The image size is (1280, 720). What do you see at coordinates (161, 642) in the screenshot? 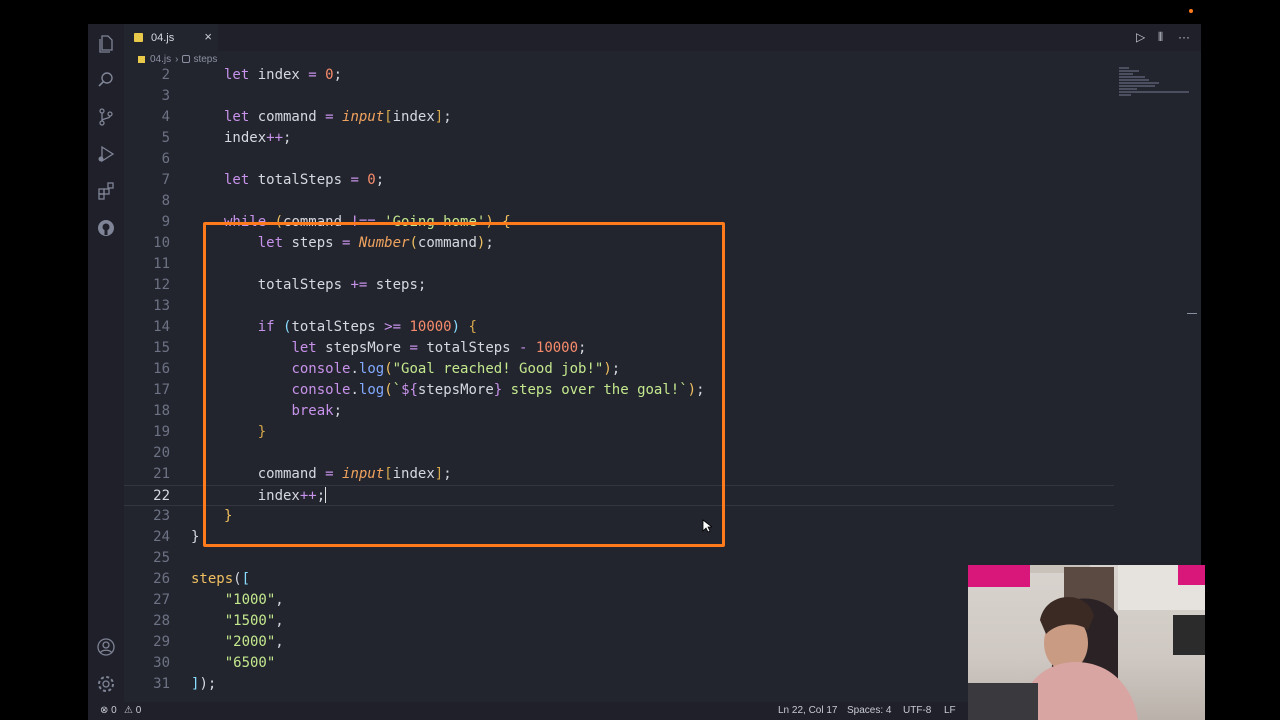
I see `line-number: 29` at bounding box center [161, 642].